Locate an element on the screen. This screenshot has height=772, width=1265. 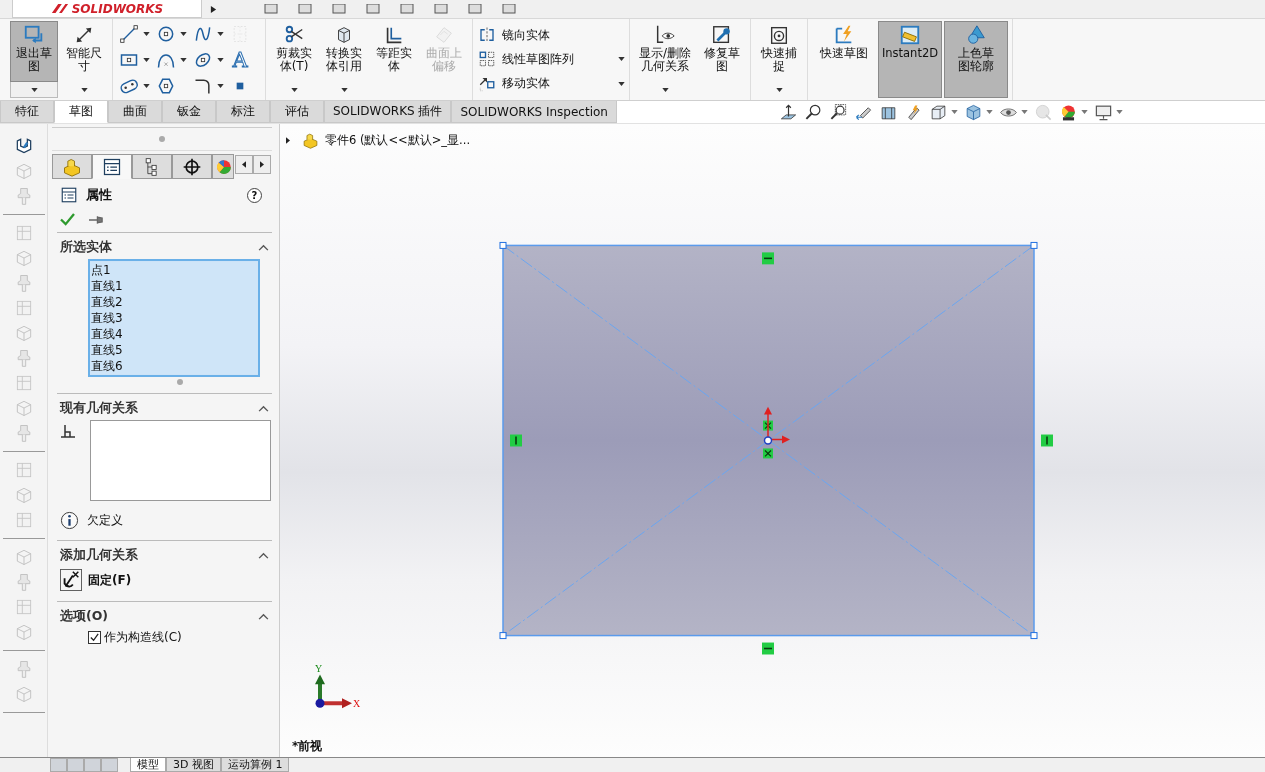
axis-triad-icon is located at coordinates (333, 691).